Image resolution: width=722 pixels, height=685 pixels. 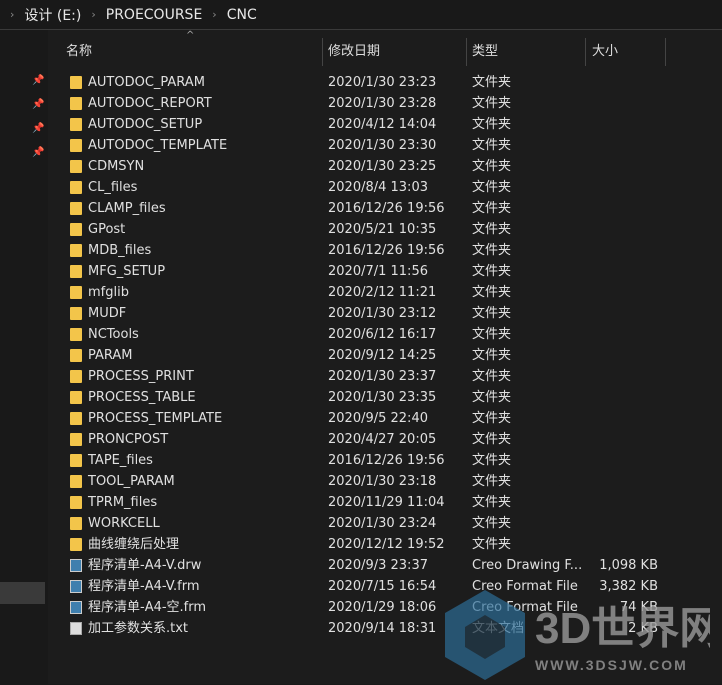 What do you see at coordinates (145, 565) in the screenshot?
I see `file-name: 程序清单-A4-V.drw` at bounding box center [145, 565].